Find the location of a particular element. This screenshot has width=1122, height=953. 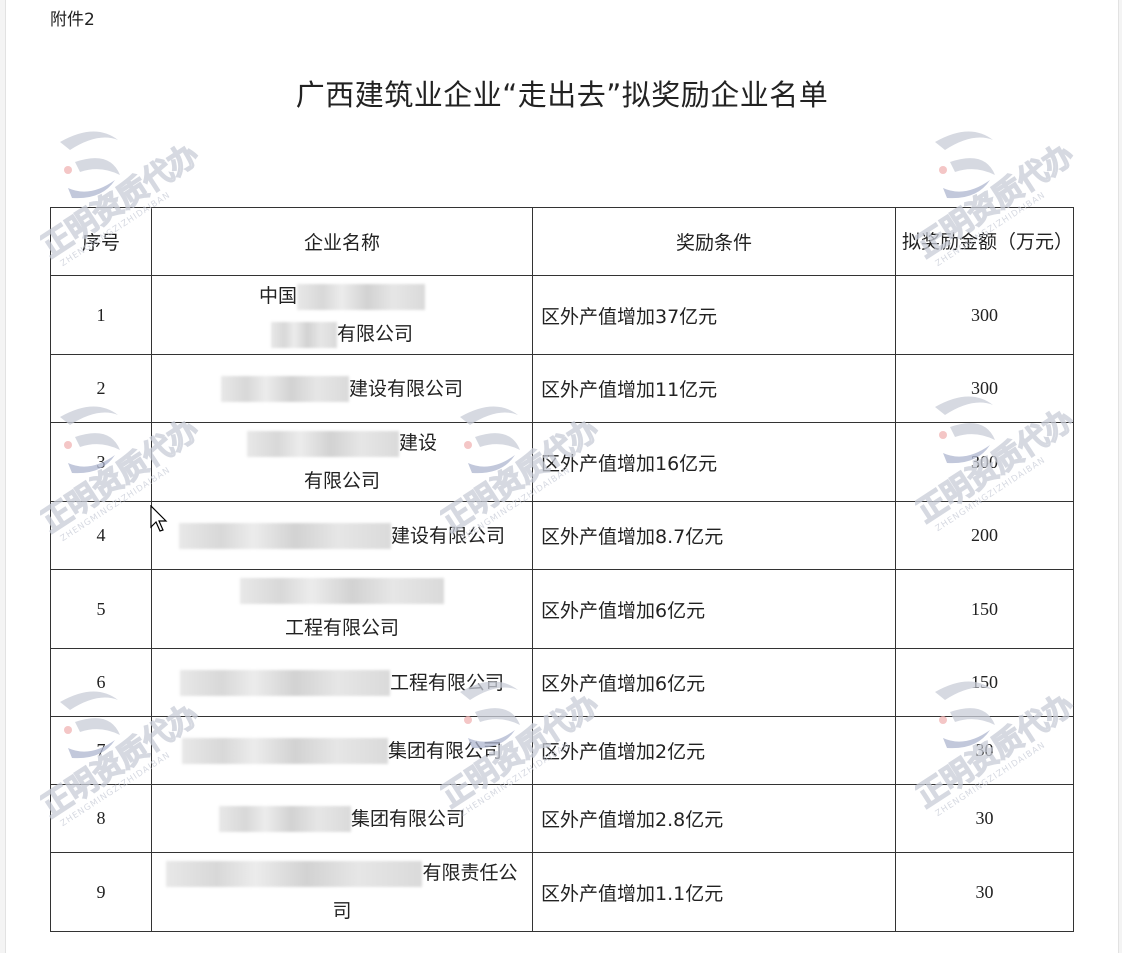

company-name-cell: 中国有限公司 is located at coordinates (342, 315).